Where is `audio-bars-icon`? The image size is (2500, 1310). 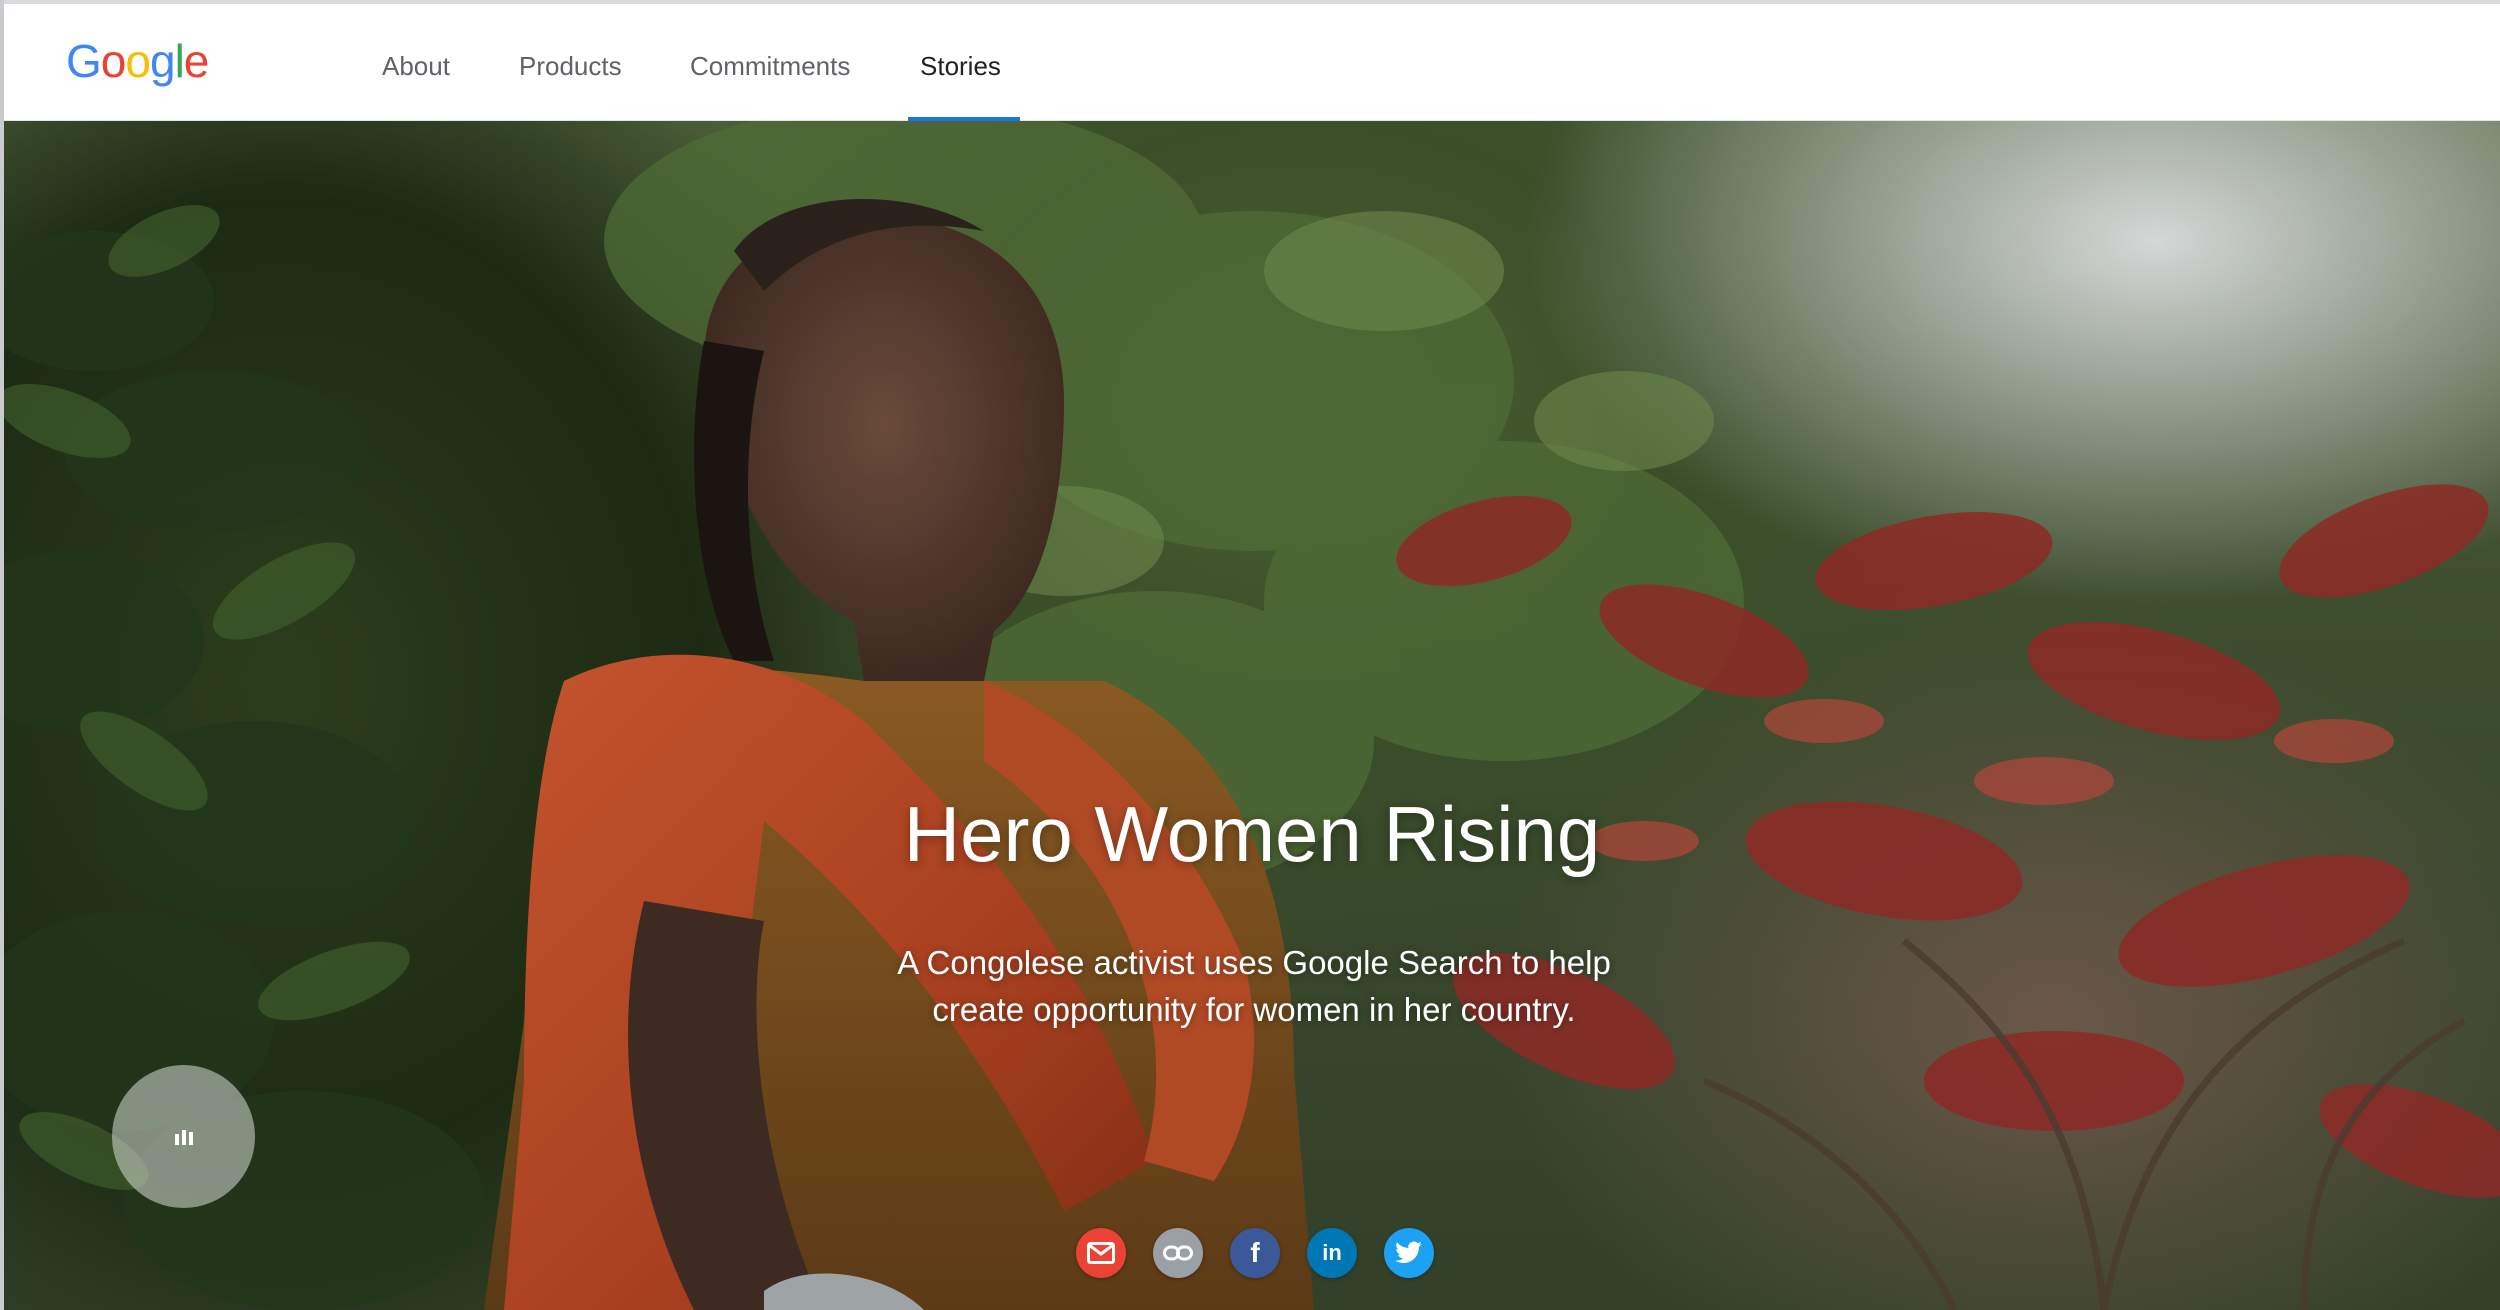 audio-bars-icon is located at coordinates (183, 1137).